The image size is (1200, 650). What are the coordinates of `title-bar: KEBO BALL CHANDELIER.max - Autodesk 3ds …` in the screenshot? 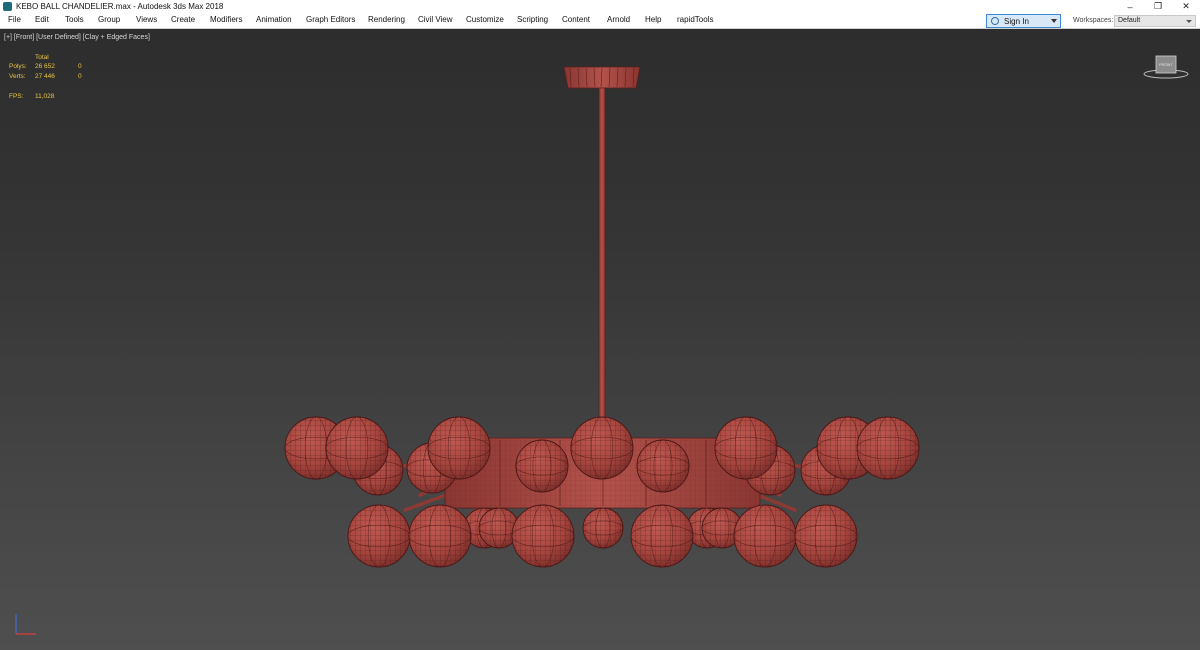 It's located at (600, 6).